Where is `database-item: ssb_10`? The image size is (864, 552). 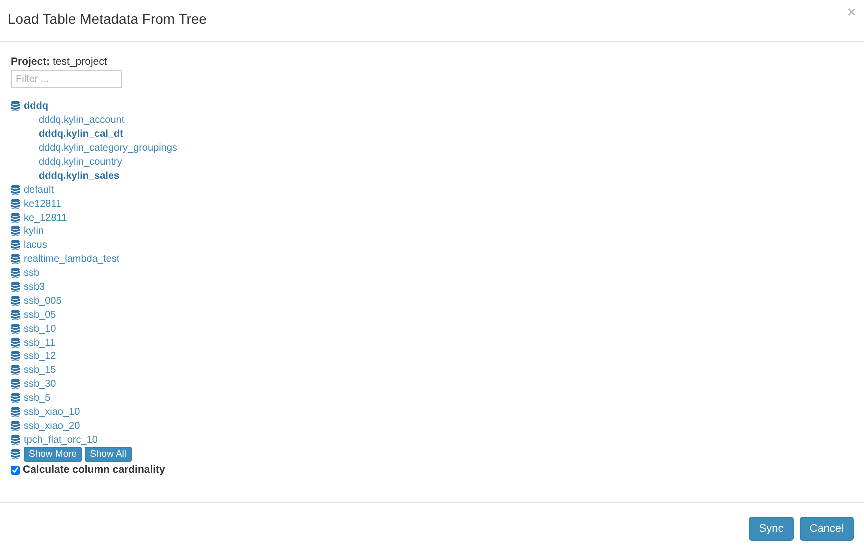
database-item: ssb_10 is located at coordinates (40, 329).